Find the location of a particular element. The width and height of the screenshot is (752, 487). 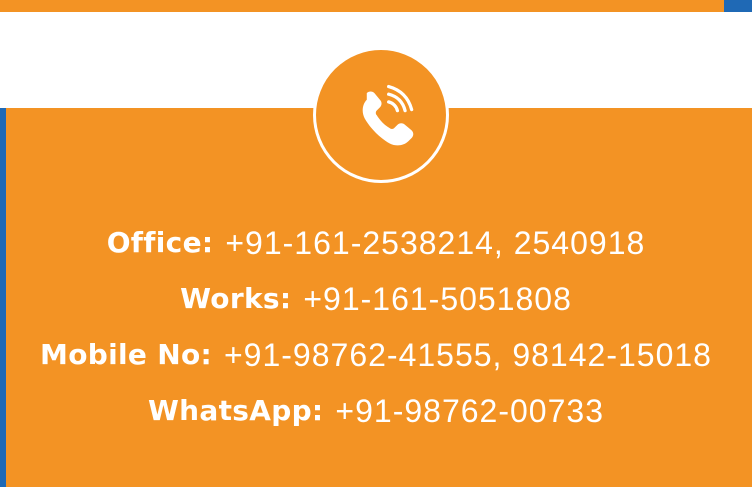

contact-label: Works: is located at coordinates (236, 298).